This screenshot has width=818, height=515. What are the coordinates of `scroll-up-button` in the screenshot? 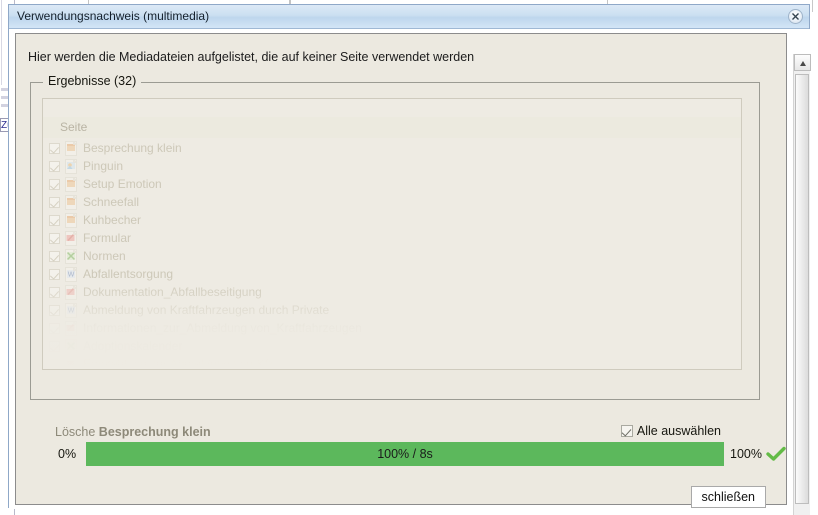 It's located at (802, 62).